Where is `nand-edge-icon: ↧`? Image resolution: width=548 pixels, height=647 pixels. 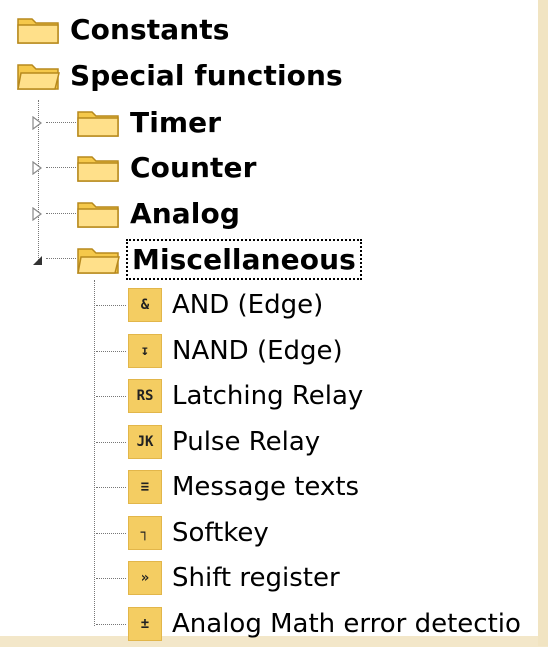 nand-edge-icon: ↧ is located at coordinates (145, 351).